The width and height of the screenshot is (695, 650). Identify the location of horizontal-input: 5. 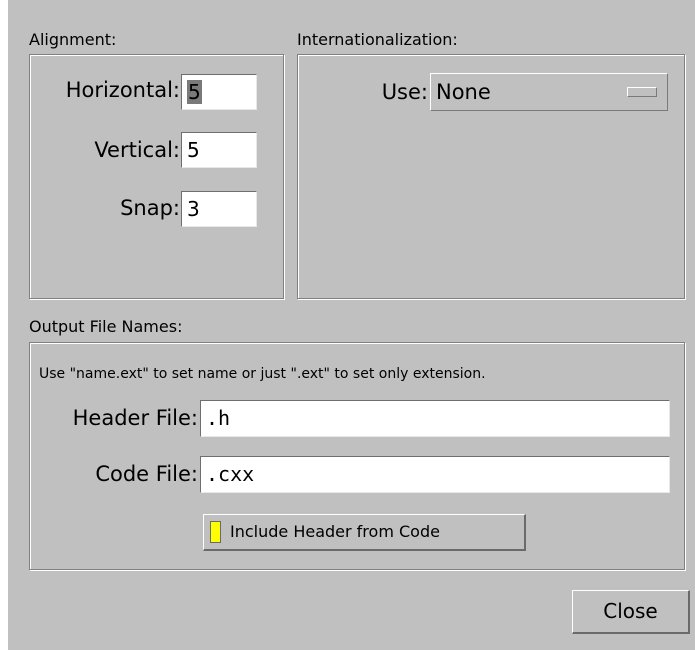
(219, 92).